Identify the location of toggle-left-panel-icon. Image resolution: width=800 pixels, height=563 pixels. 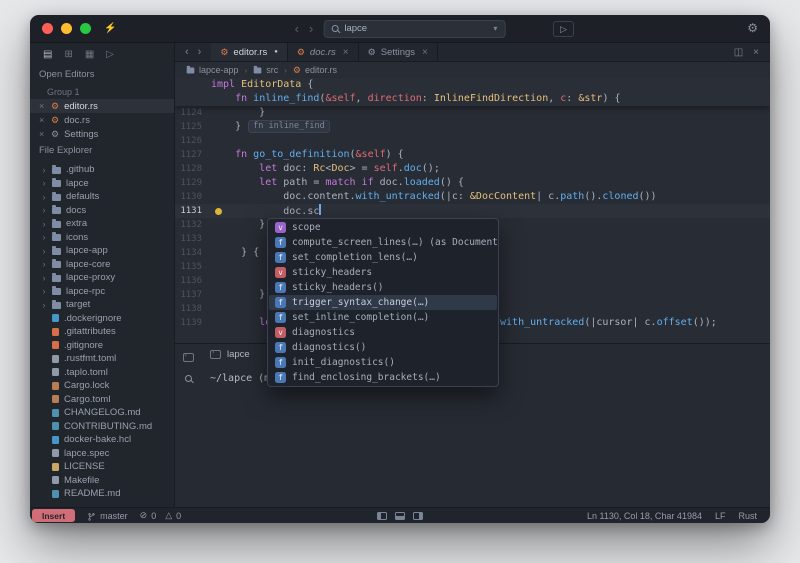
(382, 515).